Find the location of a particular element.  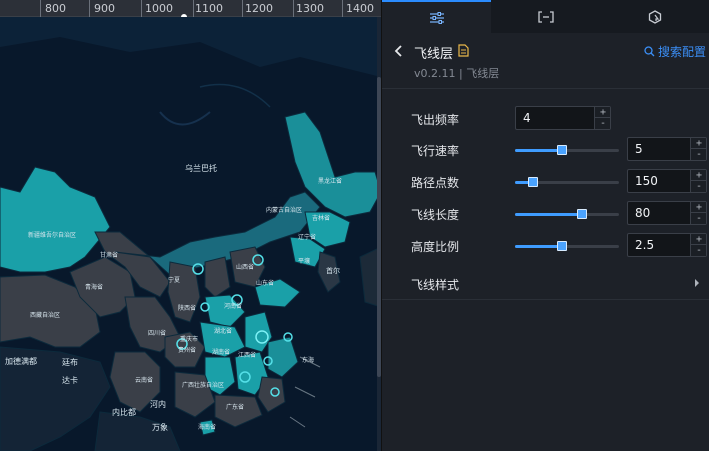

panel-tabs is located at coordinates (545, 16).